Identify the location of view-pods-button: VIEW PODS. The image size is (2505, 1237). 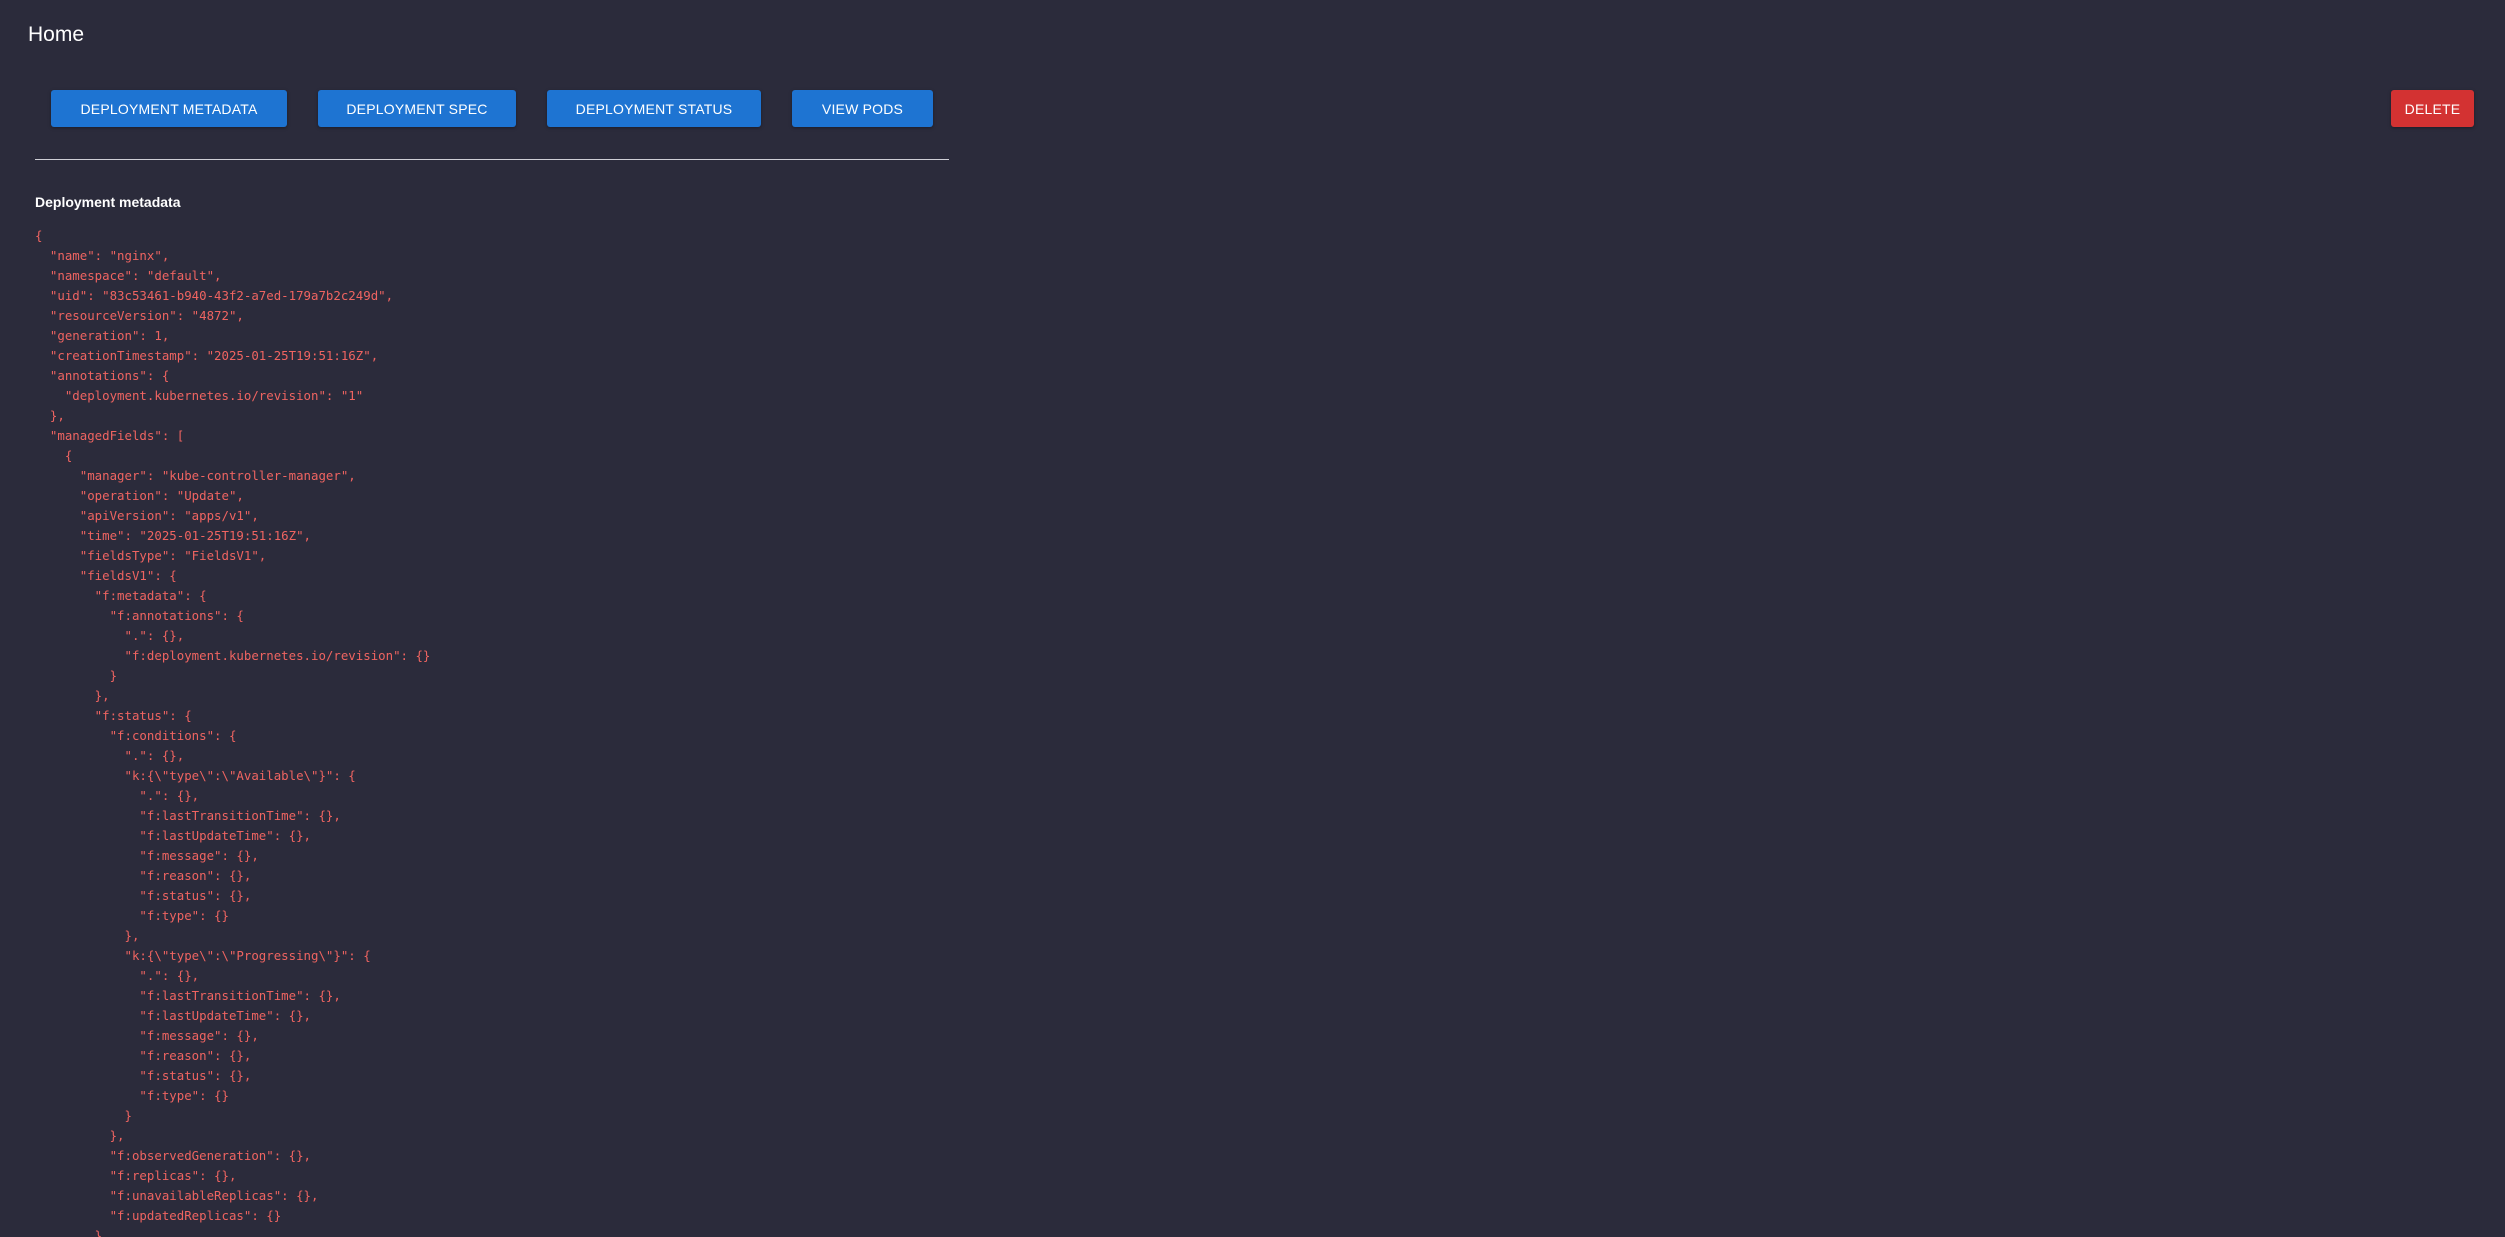
(862, 108).